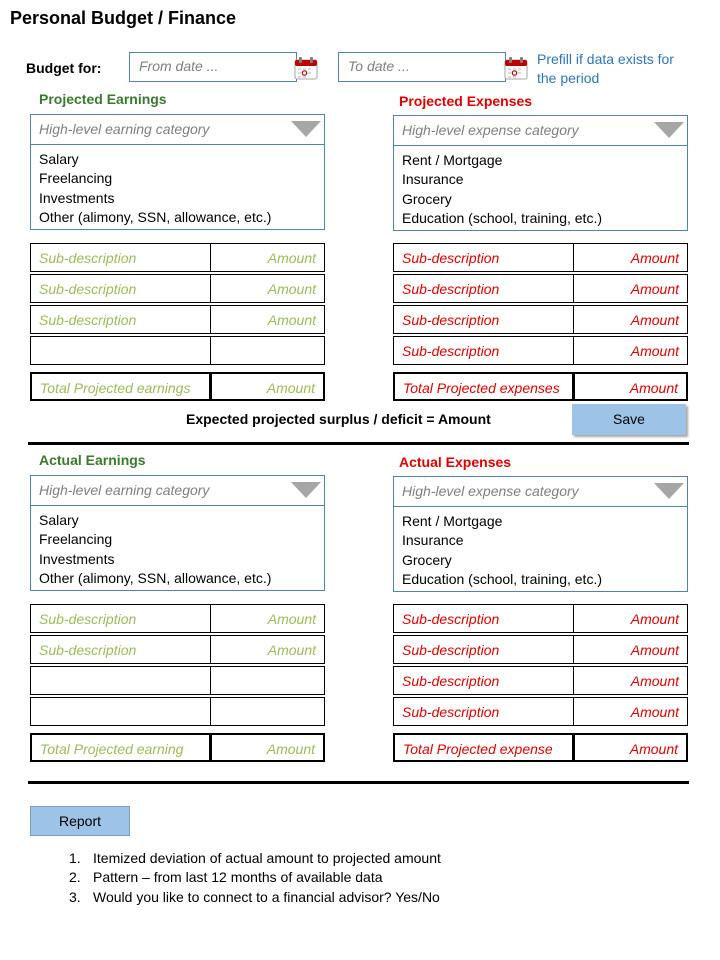  Describe the element at coordinates (358, 443) in the screenshot. I see `section-divider` at that location.